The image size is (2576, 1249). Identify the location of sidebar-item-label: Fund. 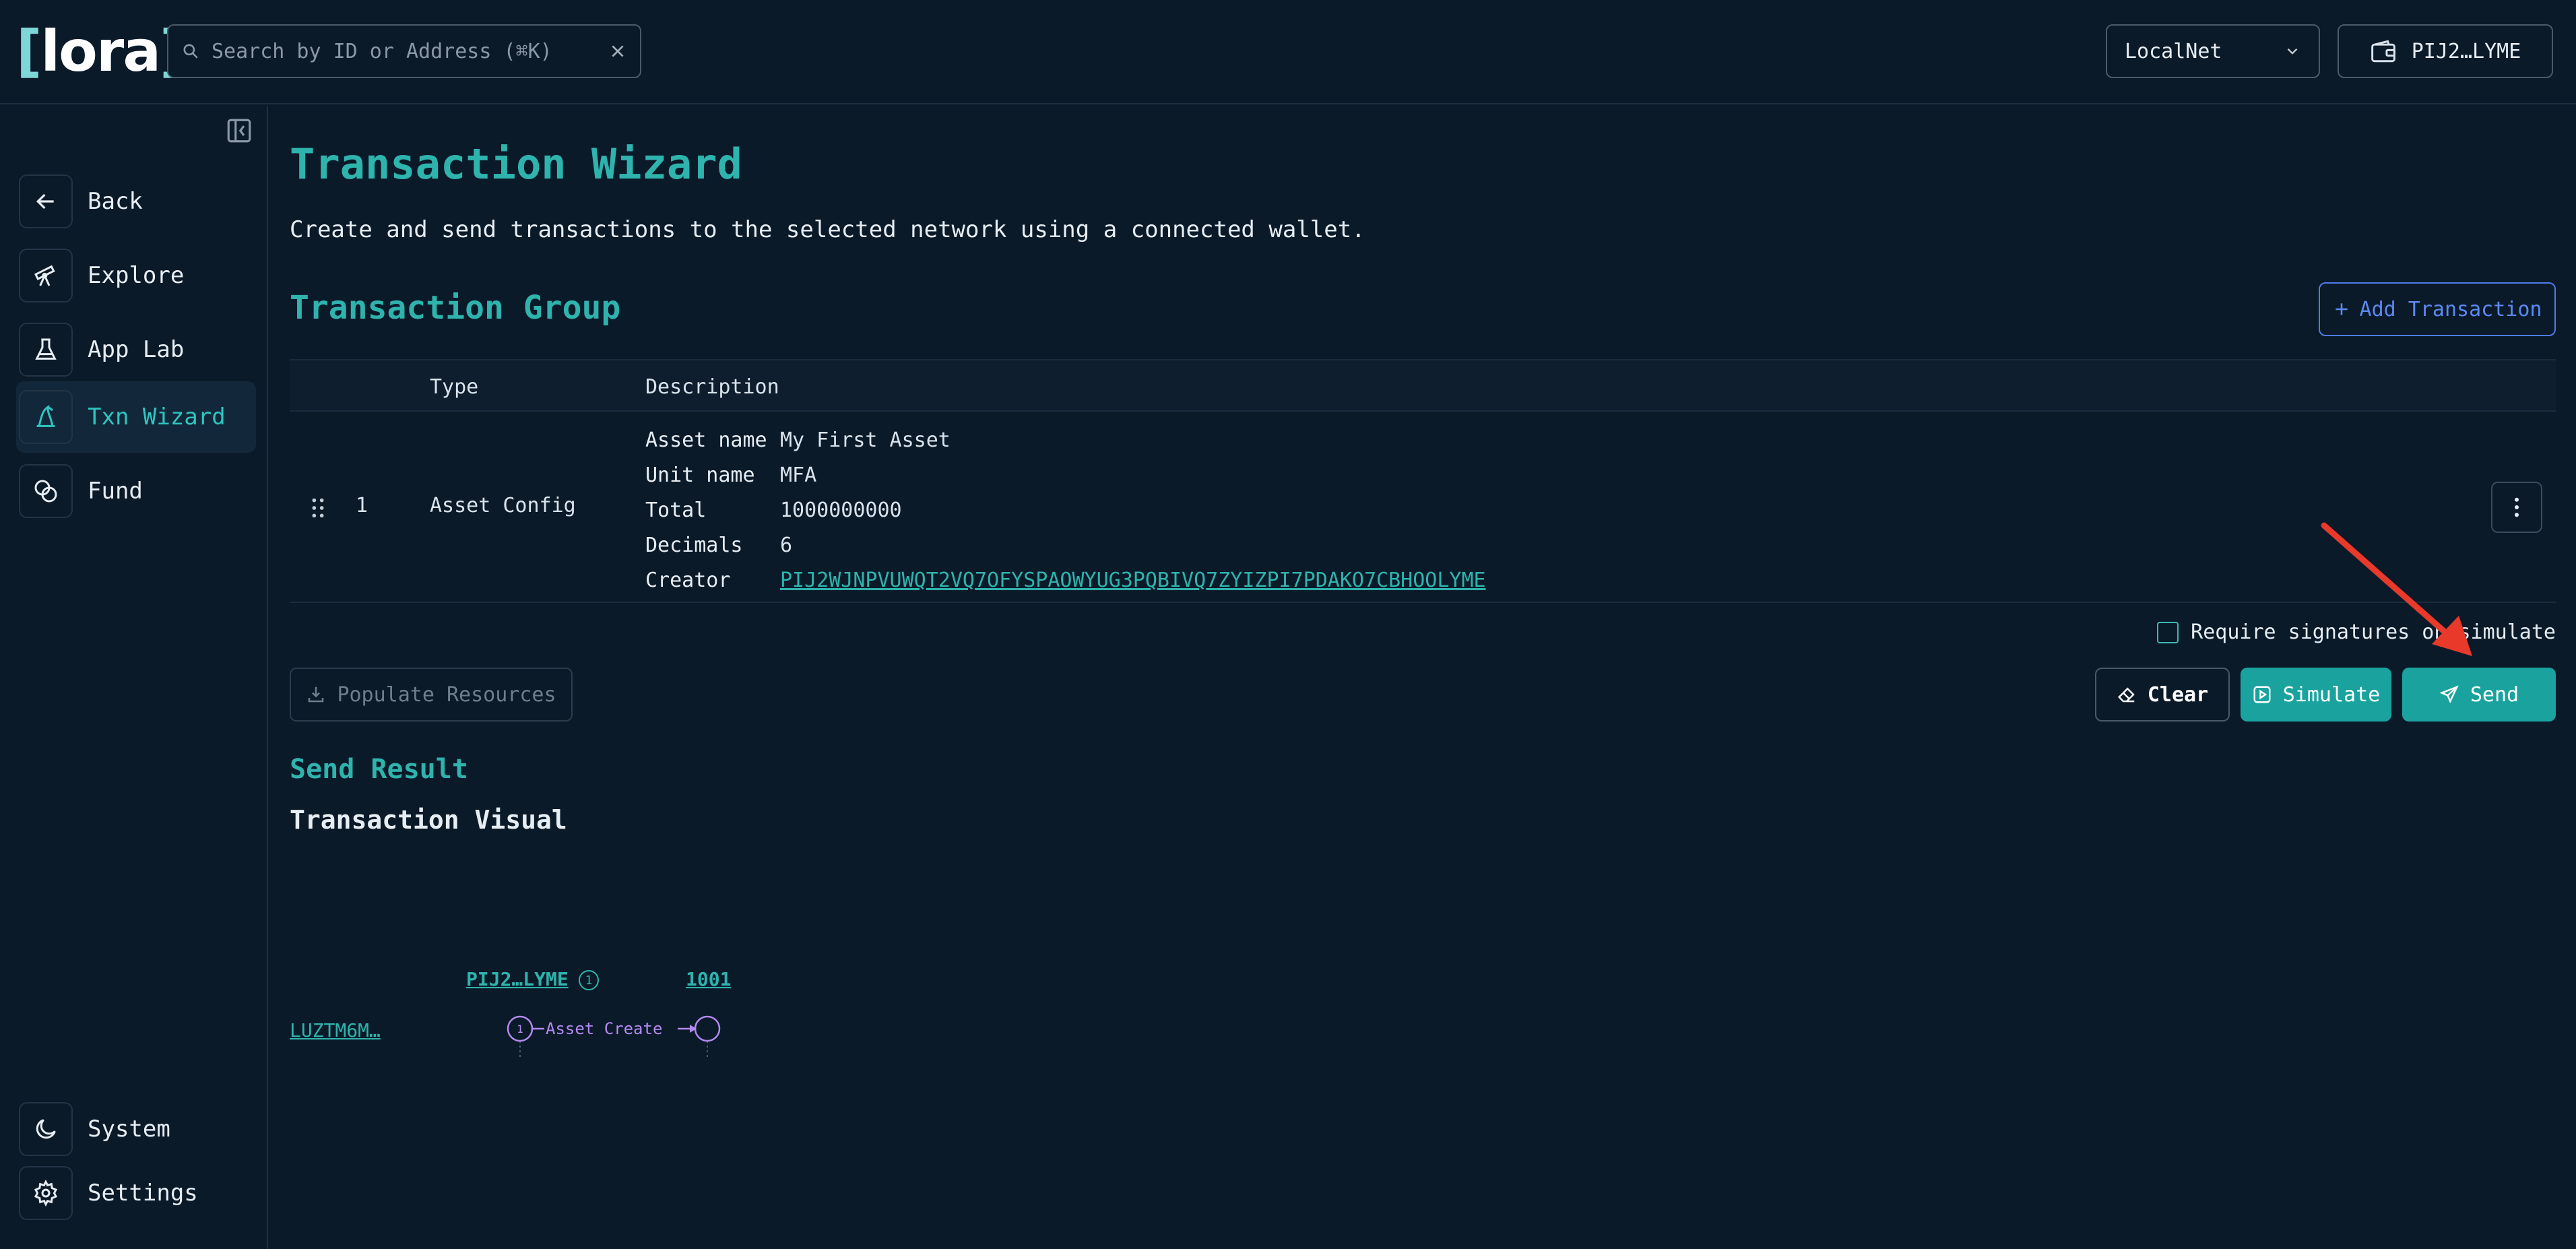
(116, 491).